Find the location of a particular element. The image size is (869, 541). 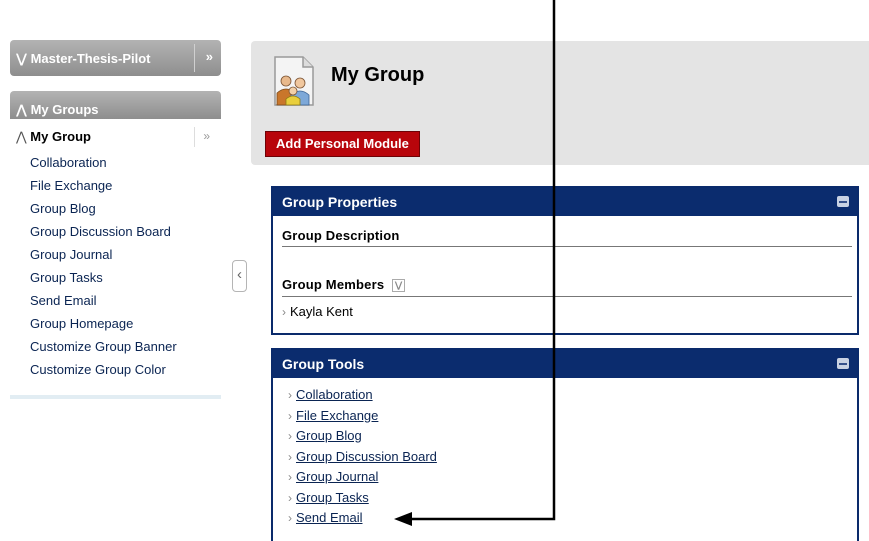

tool-link-group-discussion-board: Group Discussion Board is located at coordinates (366, 456).